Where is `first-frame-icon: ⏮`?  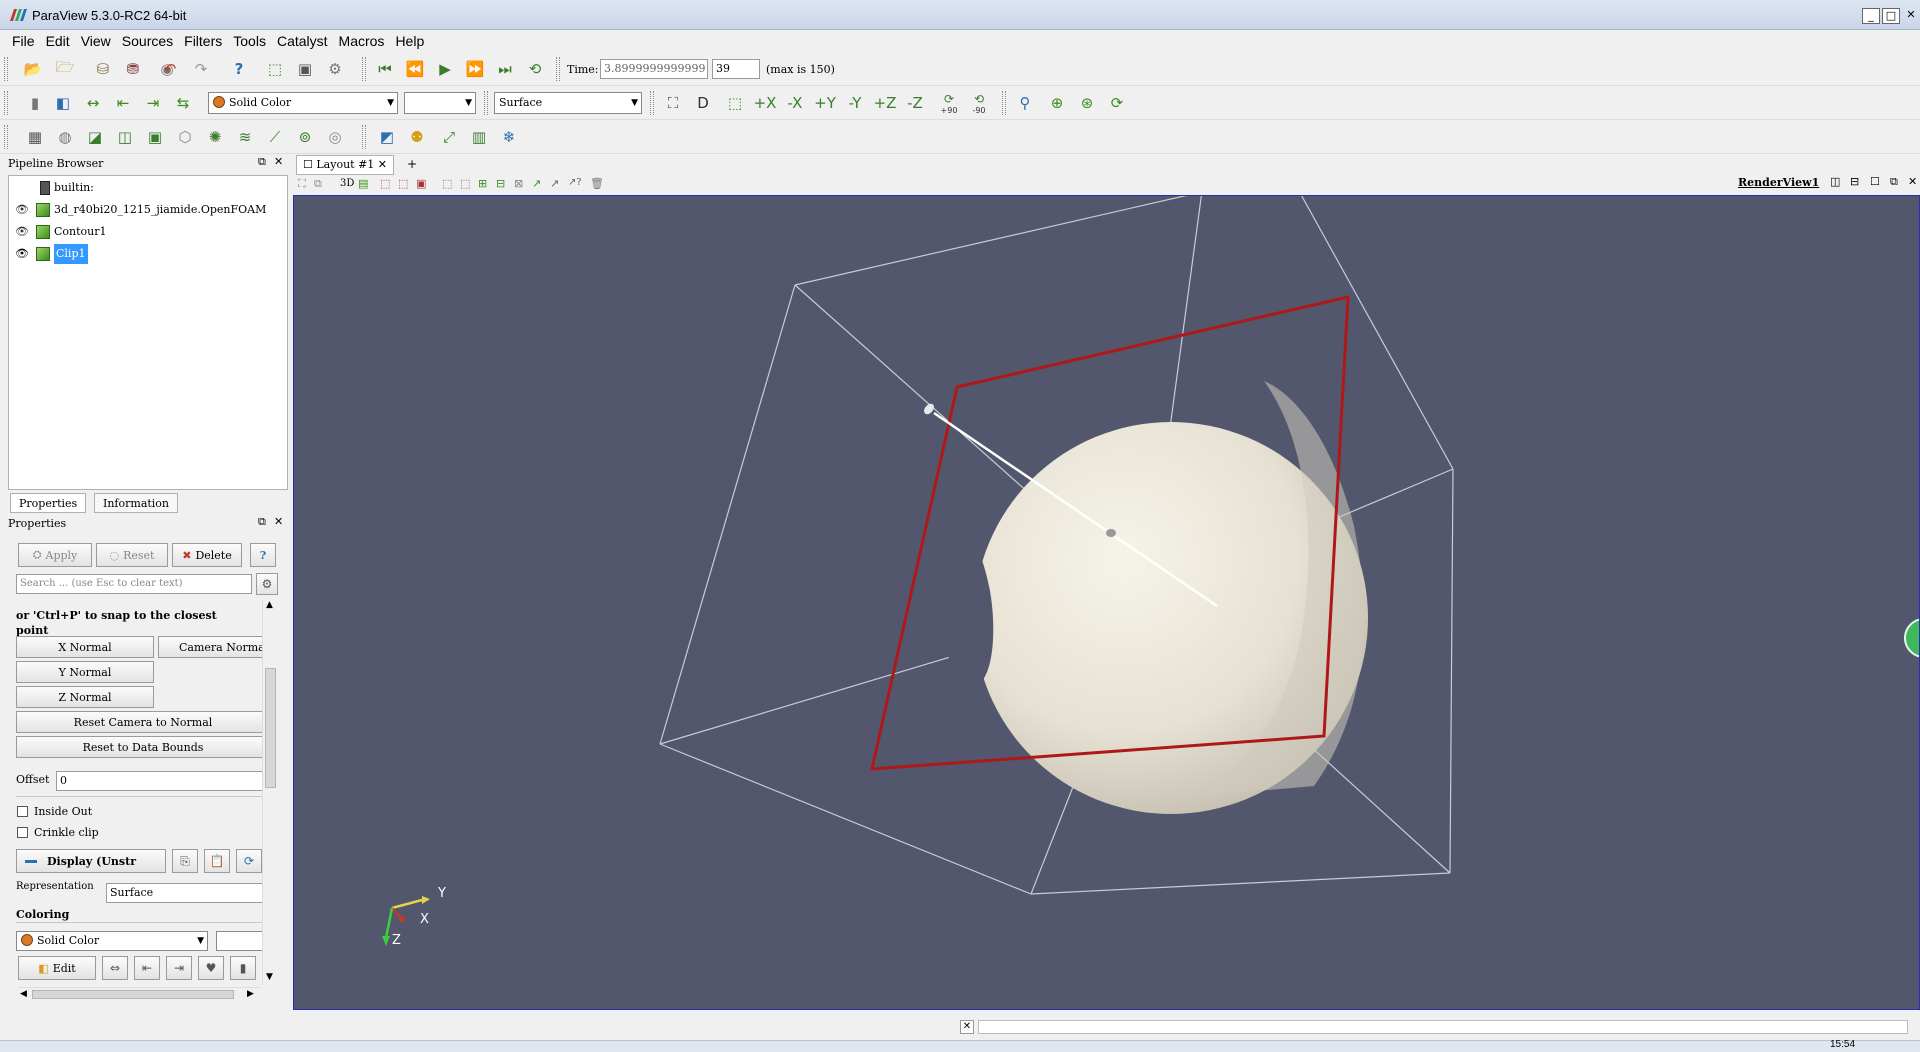 first-frame-icon: ⏮ is located at coordinates (385, 69).